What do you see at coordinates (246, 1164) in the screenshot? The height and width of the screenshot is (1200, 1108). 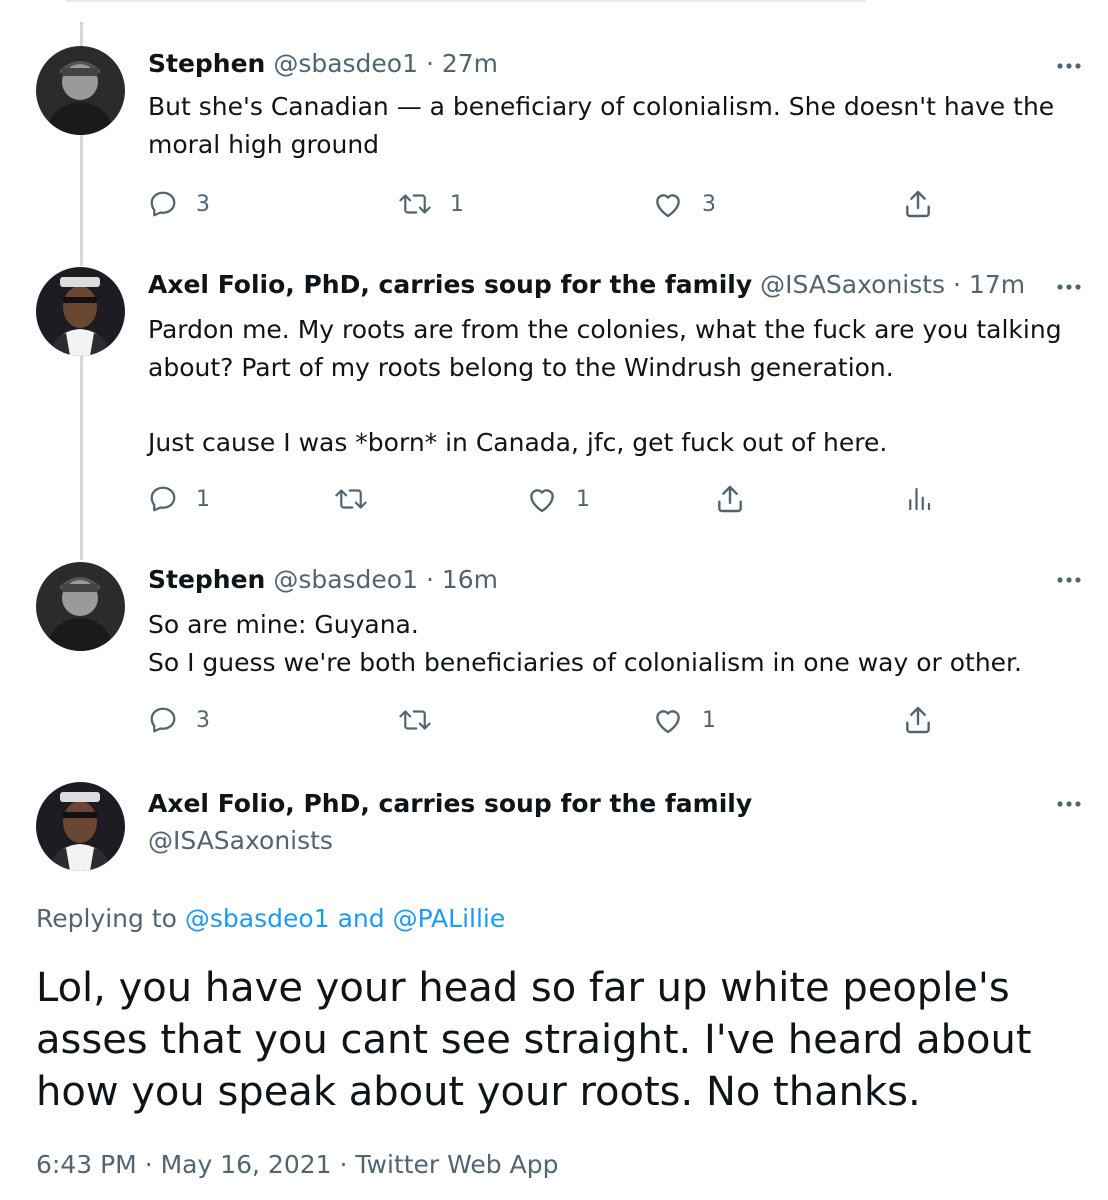 I see `tweet-date: May 16, 2021` at bounding box center [246, 1164].